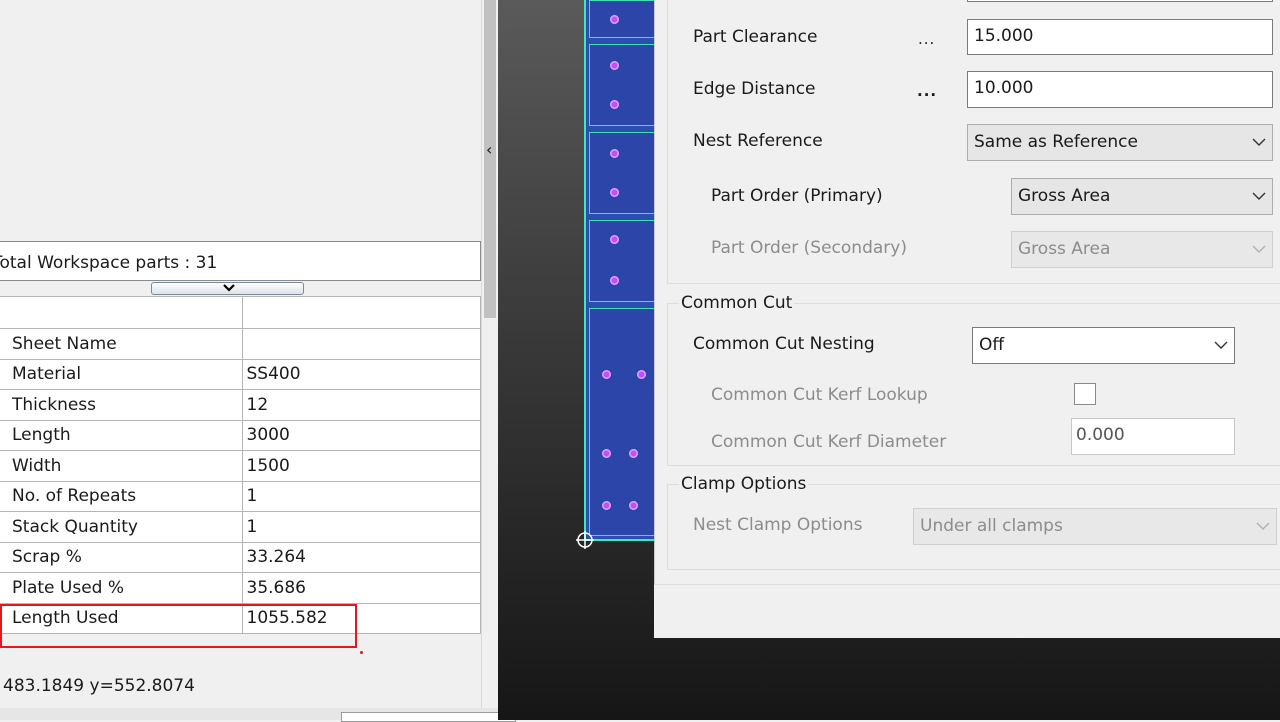 This screenshot has width=1280, height=722. What do you see at coordinates (121, 405) in the screenshot?
I see `property-label: Thickness` at bounding box center [121, 405].